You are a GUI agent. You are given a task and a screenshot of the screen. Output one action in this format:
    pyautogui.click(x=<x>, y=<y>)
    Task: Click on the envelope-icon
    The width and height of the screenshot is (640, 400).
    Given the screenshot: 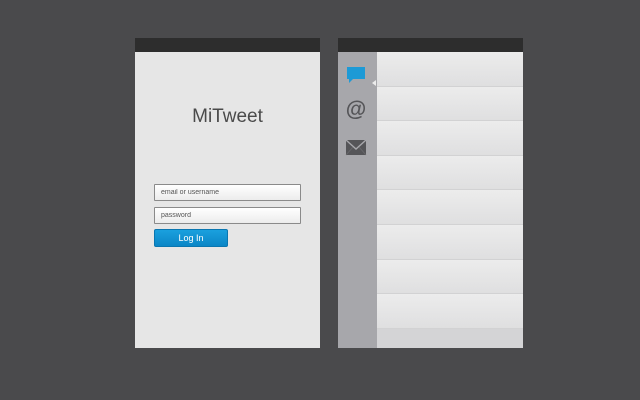 What is the action you would take?
    pyautogui.click(x=356, y=147)
    